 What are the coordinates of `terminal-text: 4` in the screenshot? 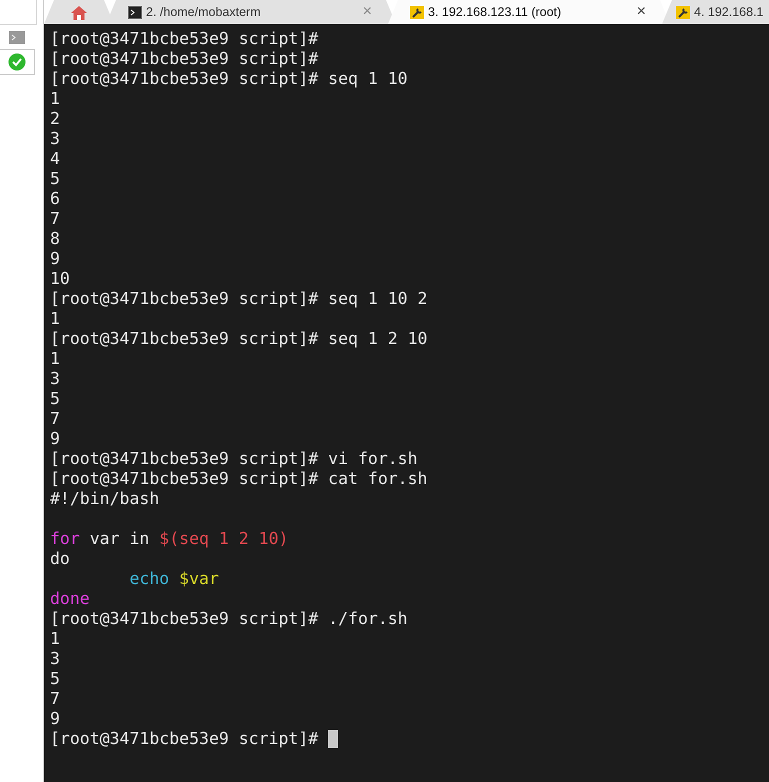 It's located at (55, 159).